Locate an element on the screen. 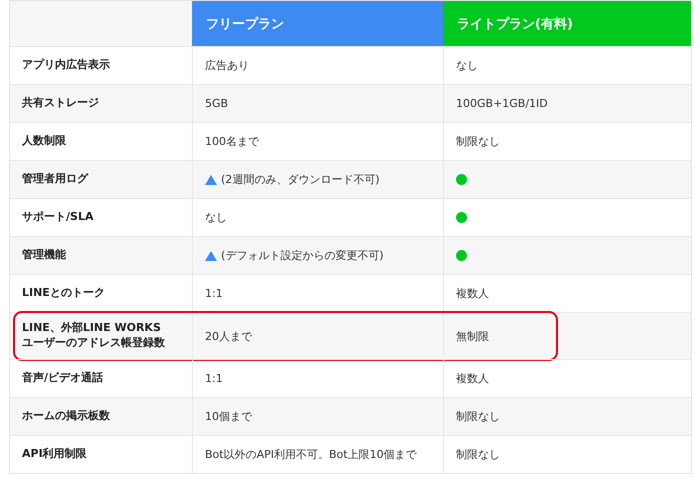 The image size is (700, 478). table-cell: 10個まで is located at coordinates (228, 416).